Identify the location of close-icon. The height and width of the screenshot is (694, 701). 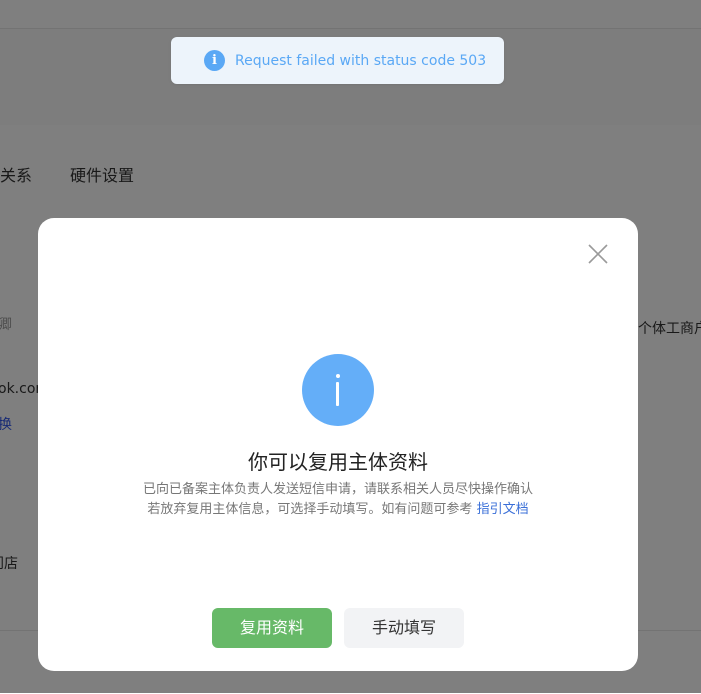
(598, 254).